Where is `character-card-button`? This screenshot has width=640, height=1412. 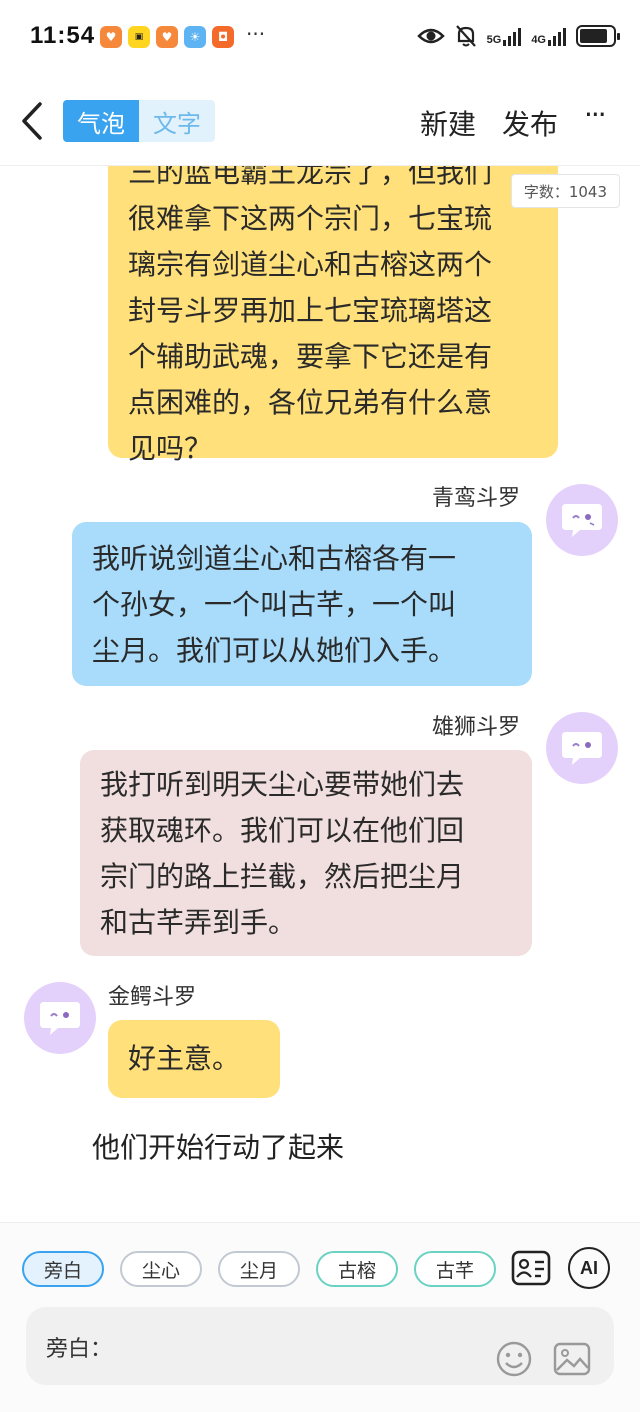
character-card-button is located at coordinates (531, 1268).